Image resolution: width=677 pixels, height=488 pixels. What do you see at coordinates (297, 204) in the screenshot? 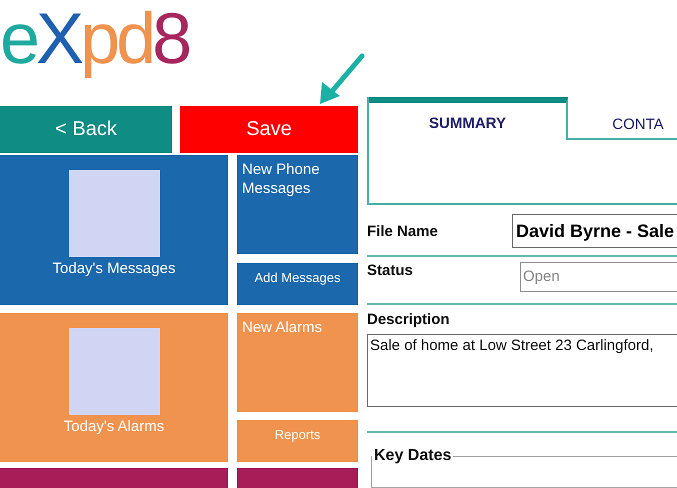
I see `tile: New Phone Messages` at bounding box center [297, 204].